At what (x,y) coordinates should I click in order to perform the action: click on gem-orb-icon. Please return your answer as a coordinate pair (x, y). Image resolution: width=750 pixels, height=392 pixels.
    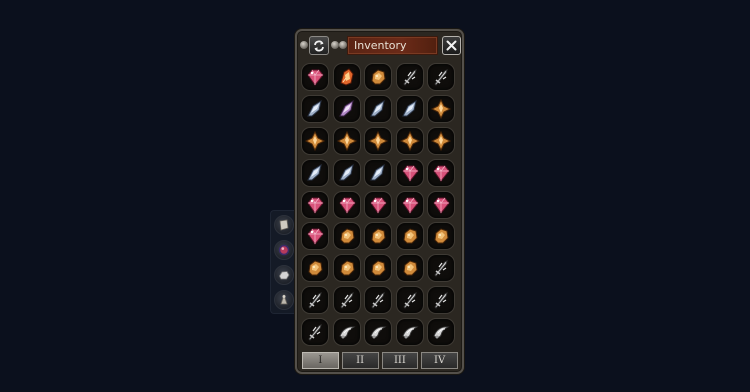
    Looking at the image, I should click on (284, 250).